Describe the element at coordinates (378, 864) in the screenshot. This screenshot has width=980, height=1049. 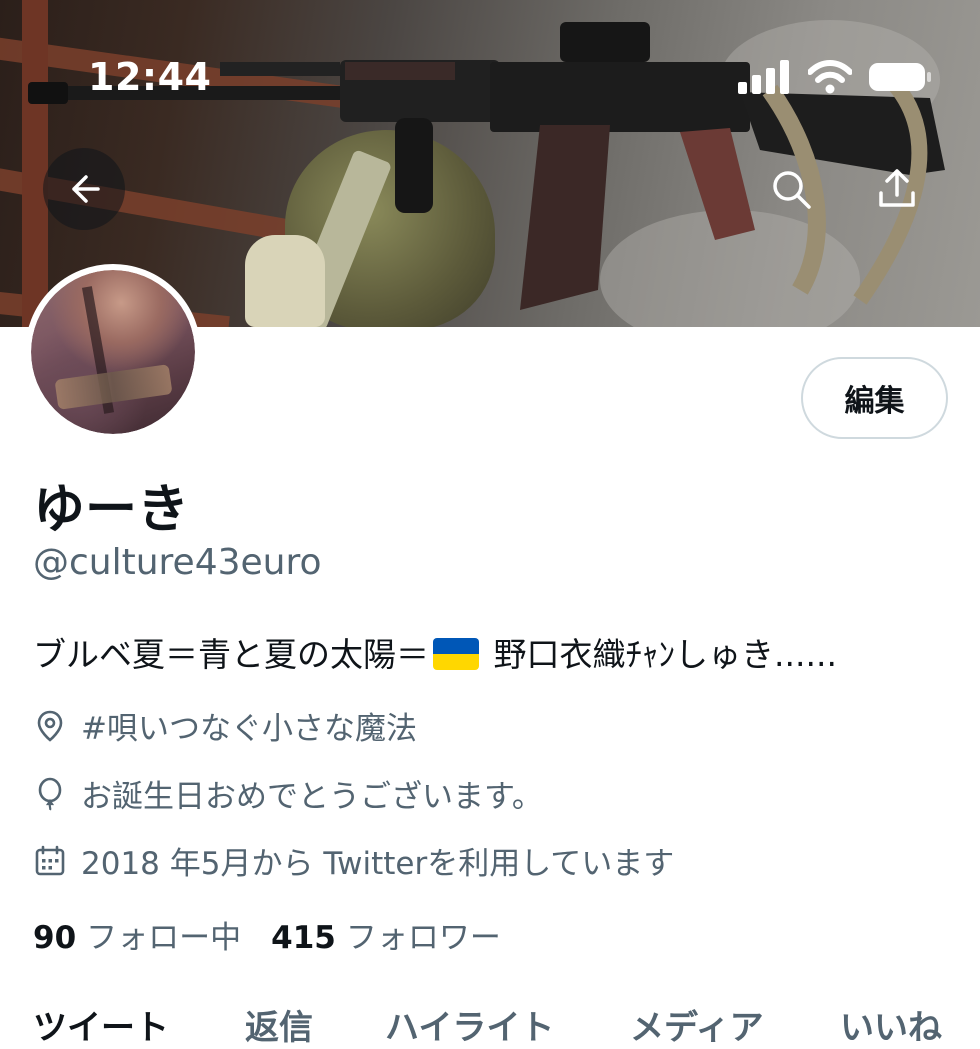
I see `joined-text: 2018 年5月から Twitterを利用しています` at that location.